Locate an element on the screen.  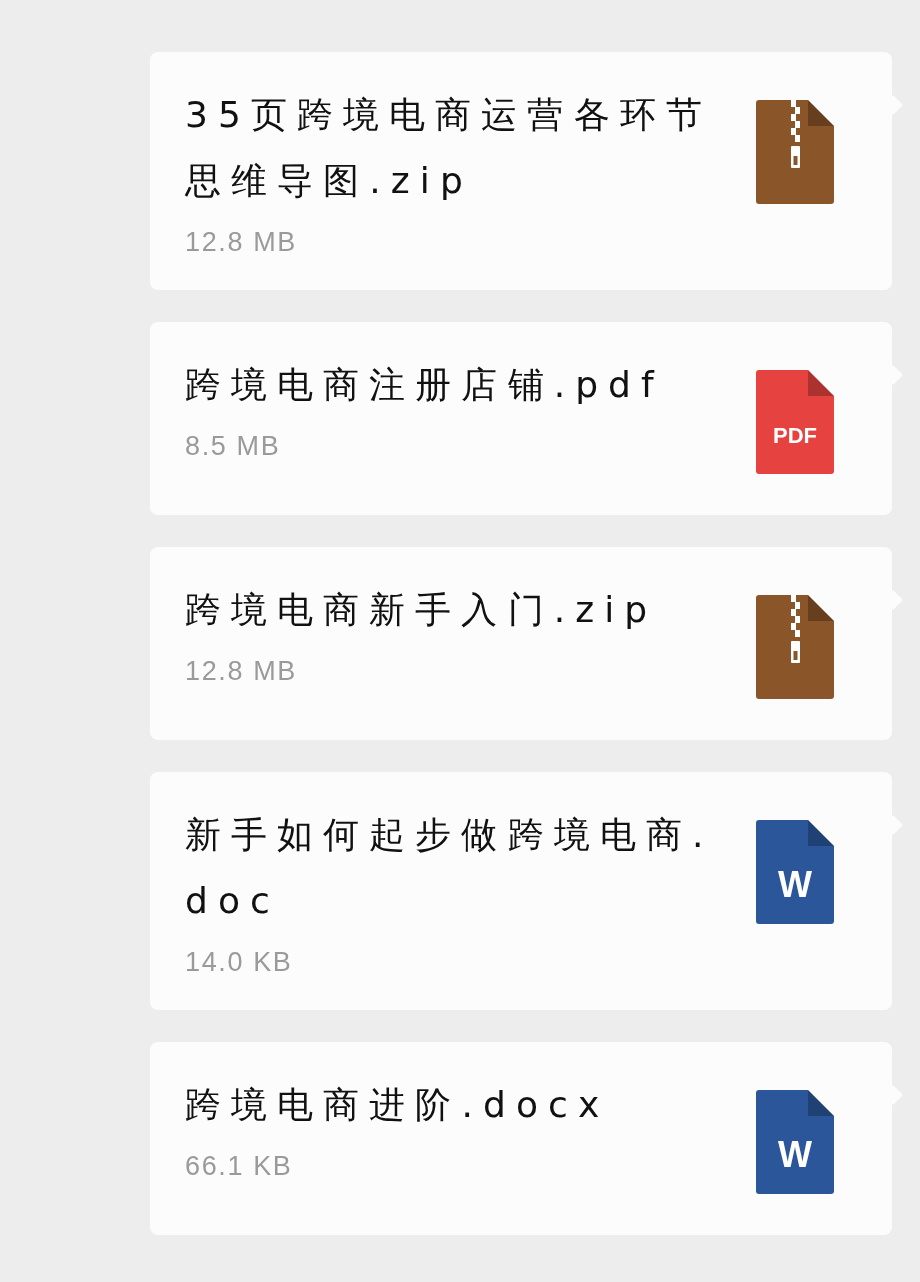
file-size: 14.0 KB is located at coordinates (239, 962).